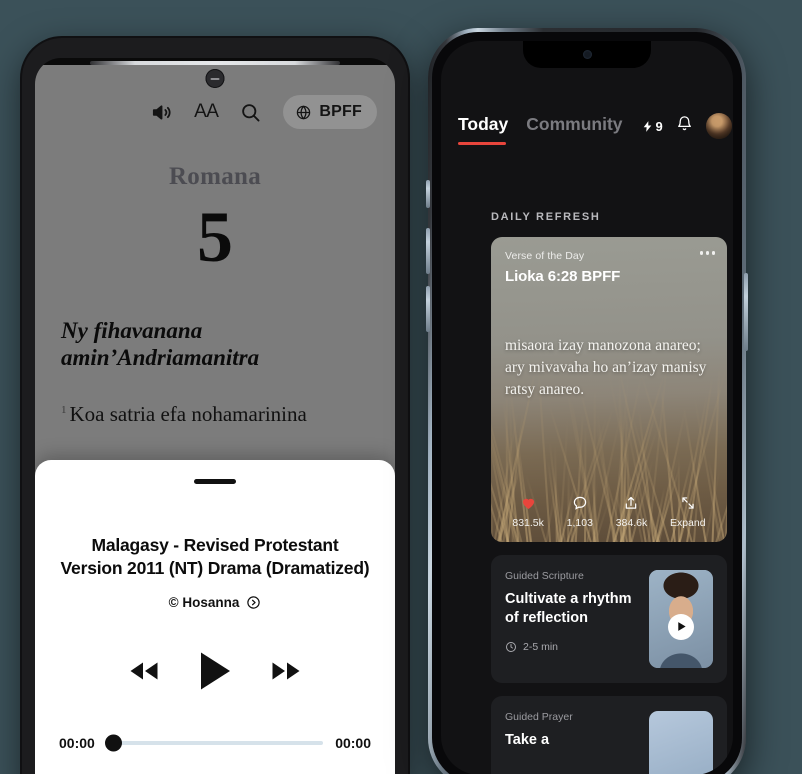  I want to click on streak-count: 9, so click(659, 126).